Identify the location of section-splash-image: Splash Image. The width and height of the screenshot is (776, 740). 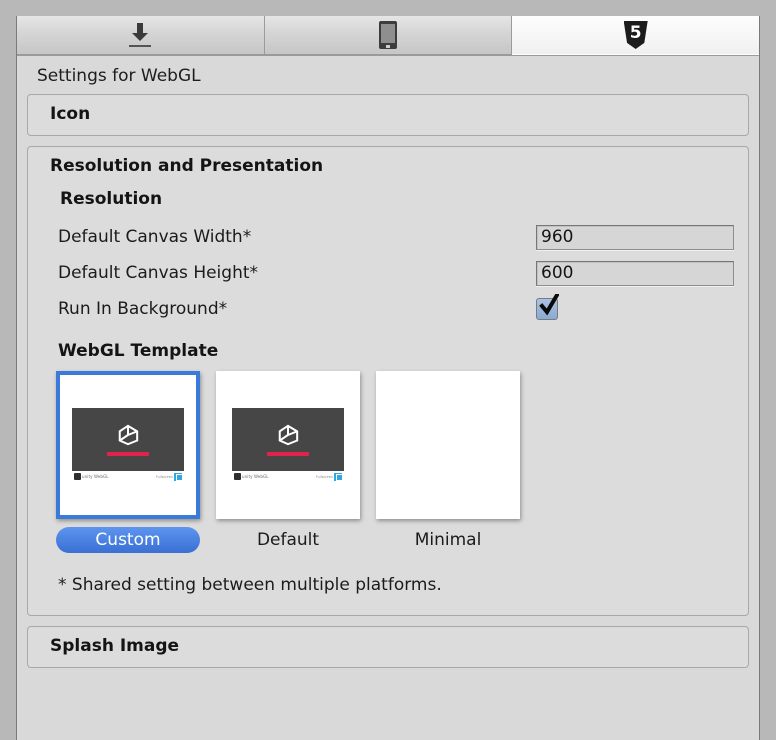
(388, 647).